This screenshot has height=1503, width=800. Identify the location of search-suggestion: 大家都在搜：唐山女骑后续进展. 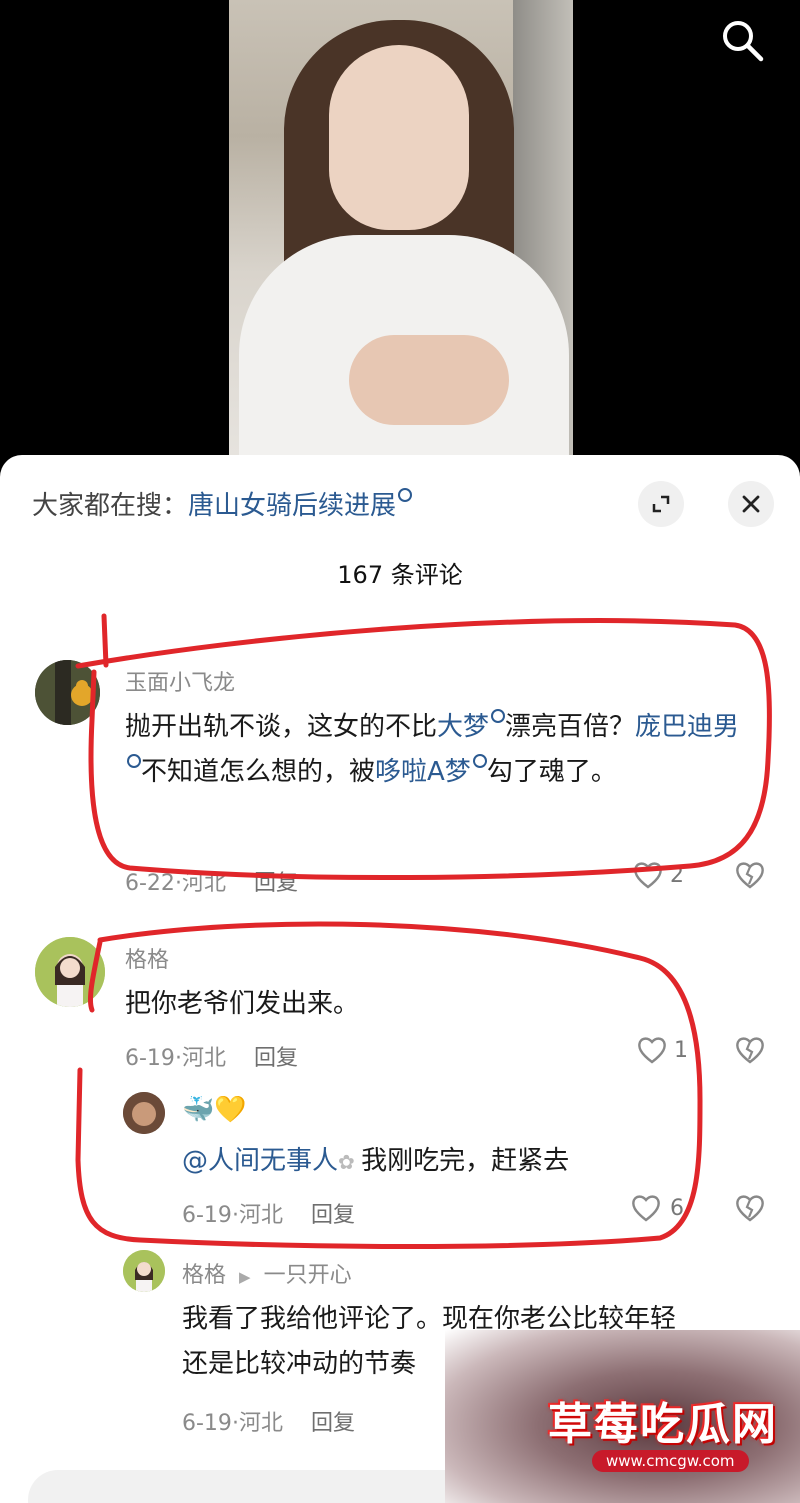
(222, 503).